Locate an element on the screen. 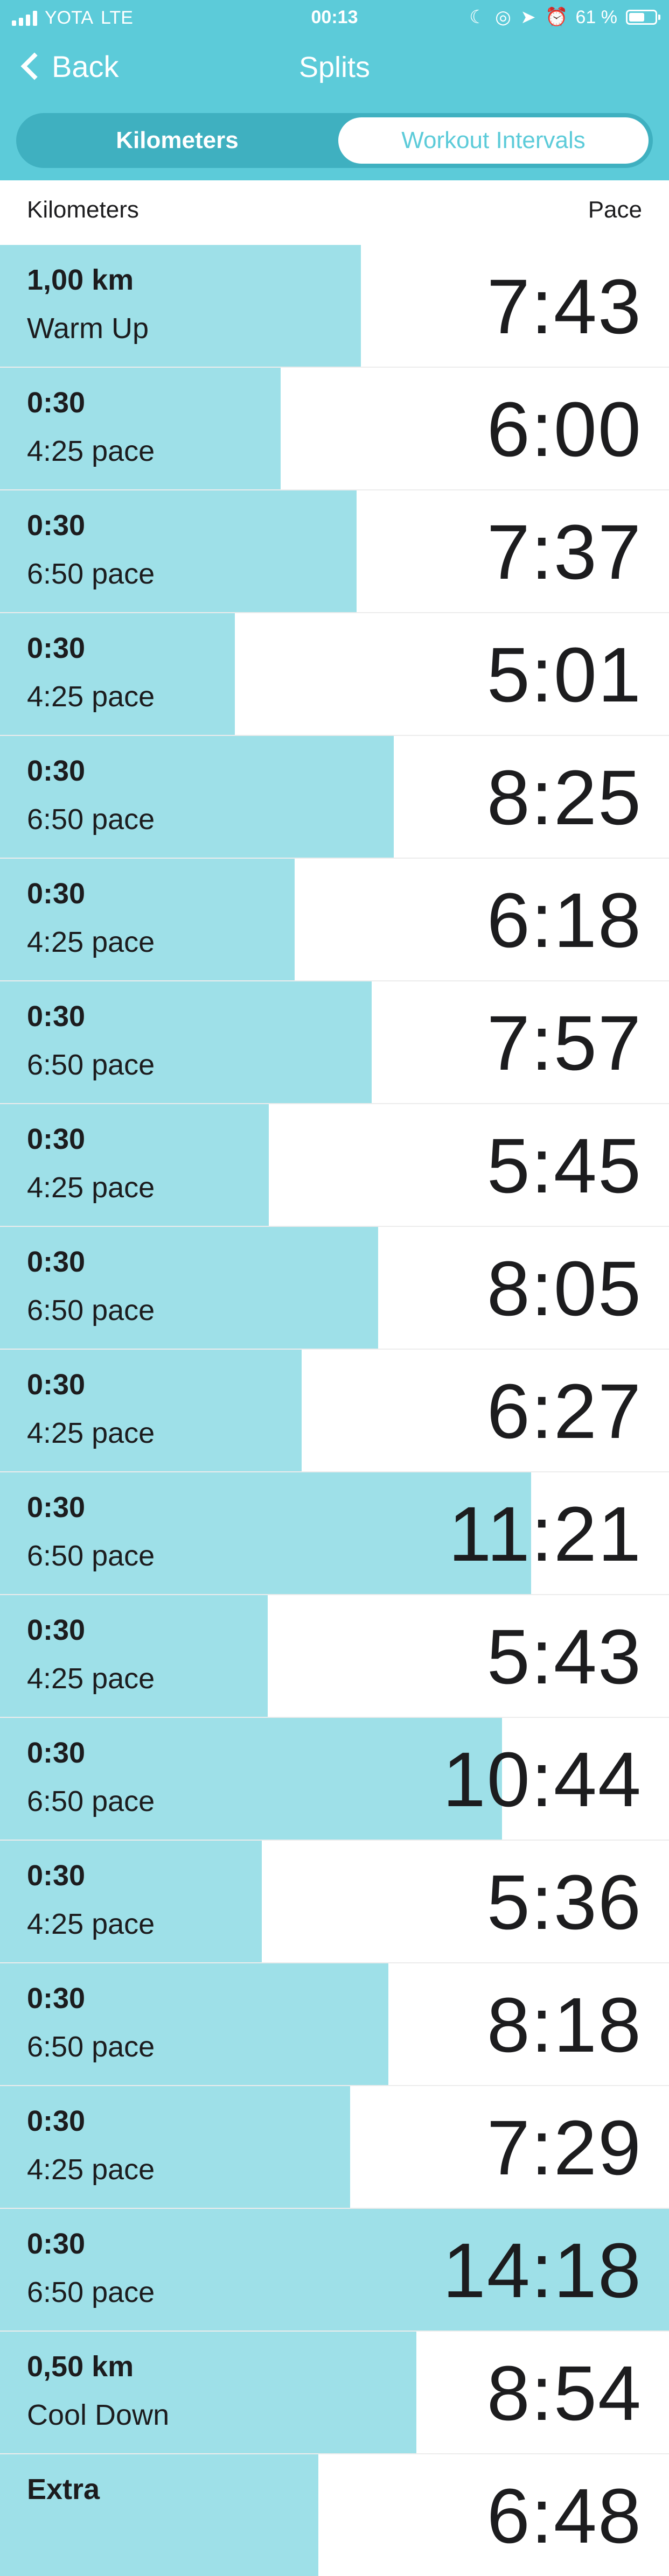  split-row: 0:30 4:25 pace 5:36 is located at coordinates (334, 1902).